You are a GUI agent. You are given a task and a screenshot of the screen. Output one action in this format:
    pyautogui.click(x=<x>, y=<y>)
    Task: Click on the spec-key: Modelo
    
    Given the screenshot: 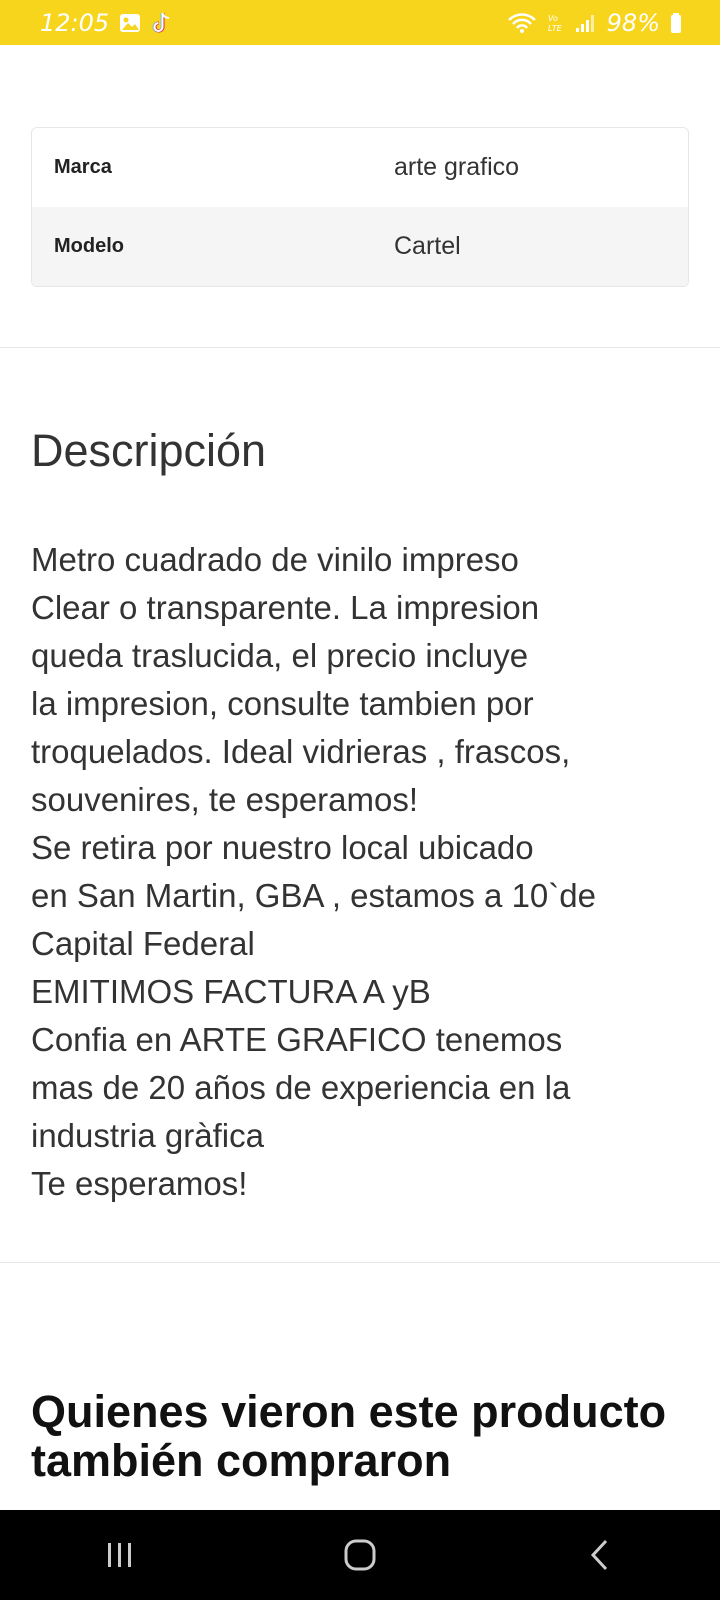 What is the action you would take?
    pyautogui.click(x=89, y=246)
    